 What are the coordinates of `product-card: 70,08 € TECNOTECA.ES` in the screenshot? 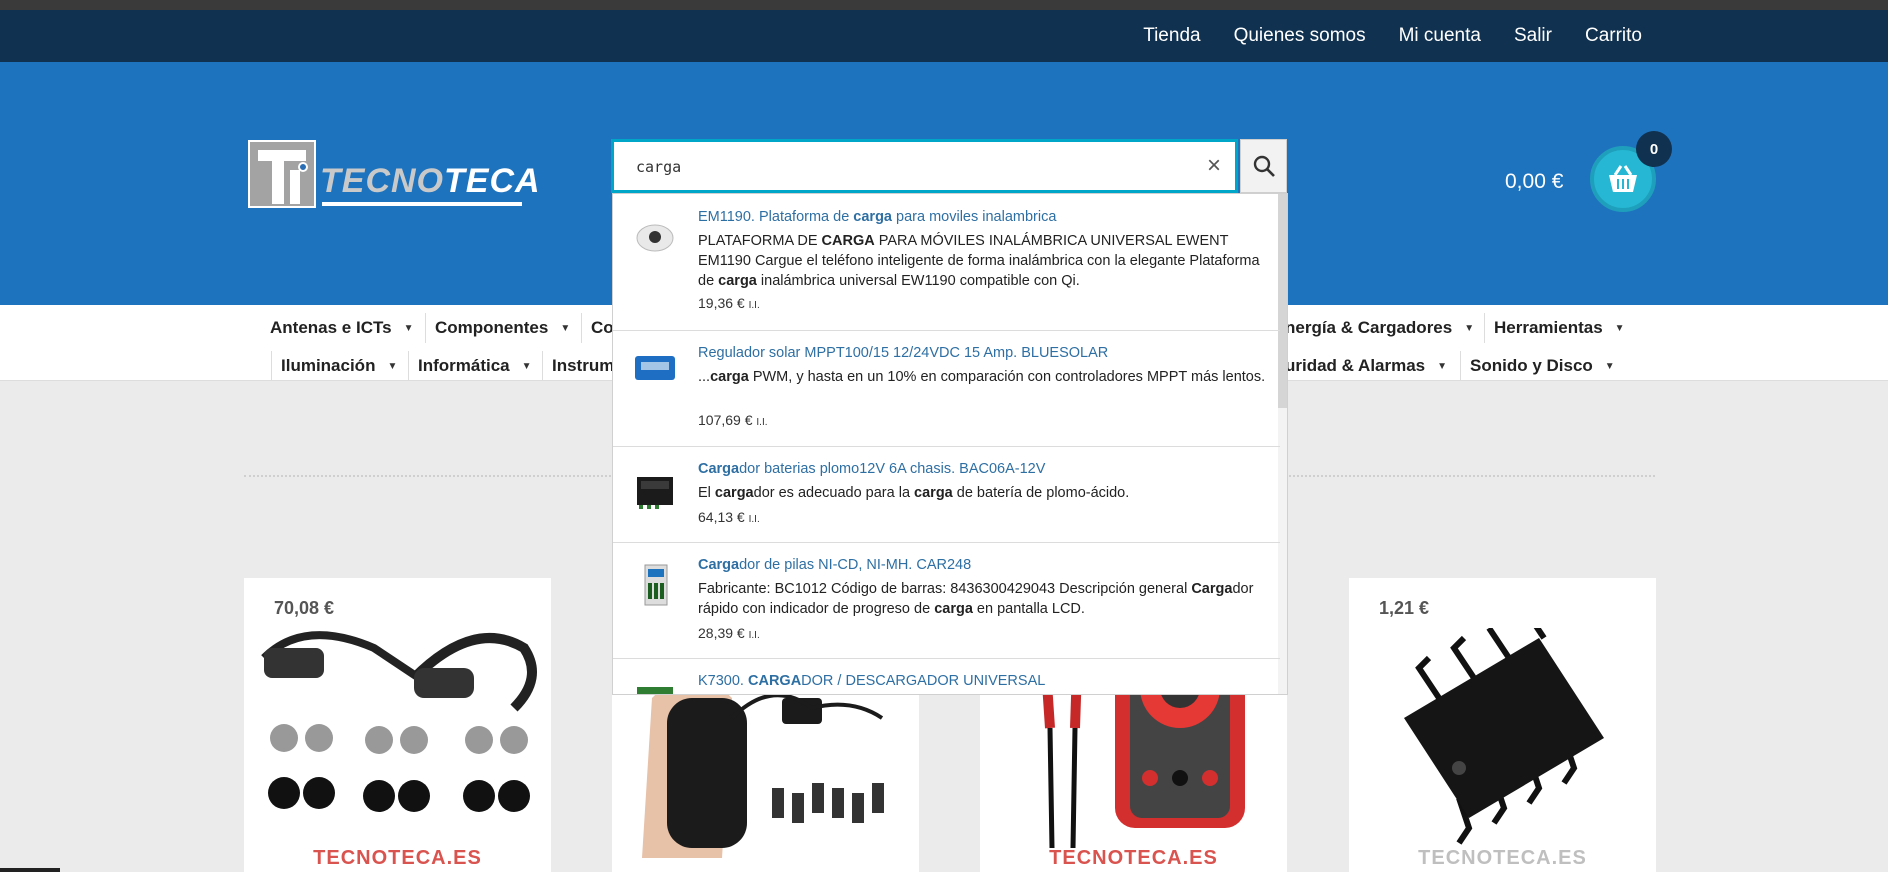 It's located at (397, 725).